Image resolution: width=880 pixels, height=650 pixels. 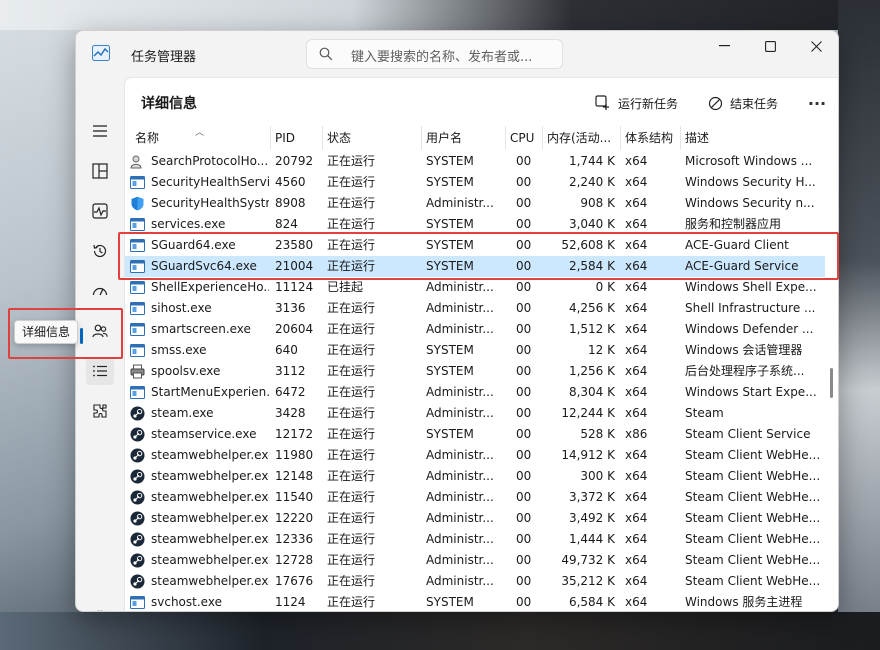 What do you see at coordinates (651, 138) in the screenshot?
I see `column-architecture: 体系结构` at bounding box center [651, 138].